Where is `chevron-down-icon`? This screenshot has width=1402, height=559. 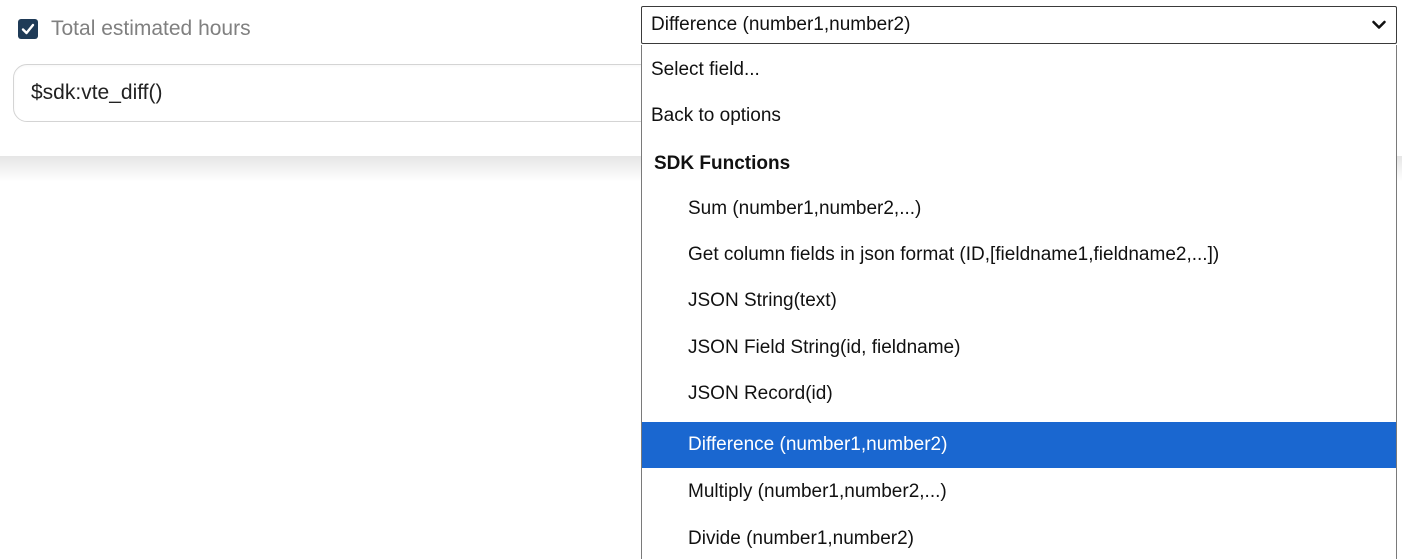
chevron-down-icon is located at coordinates (1379, 24).